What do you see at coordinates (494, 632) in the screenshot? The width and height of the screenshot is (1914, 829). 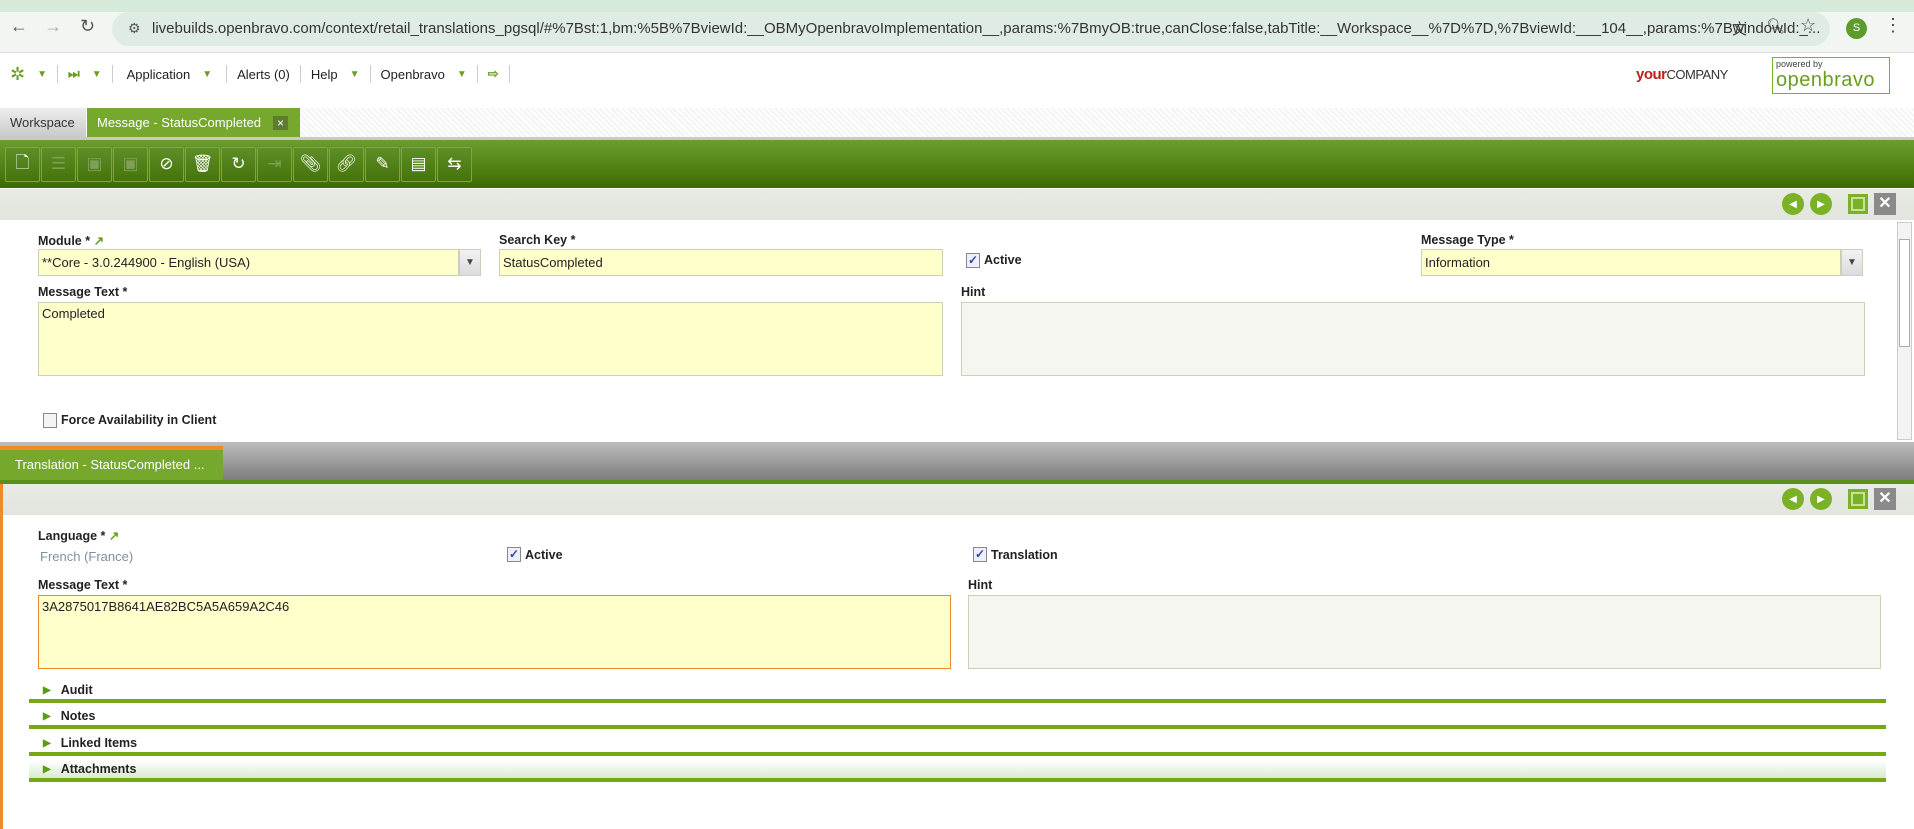 I see `translation-message-text-input: 3A2875017B8641AE82BC5A5A659A2C46` at bounding box center [494, 632].